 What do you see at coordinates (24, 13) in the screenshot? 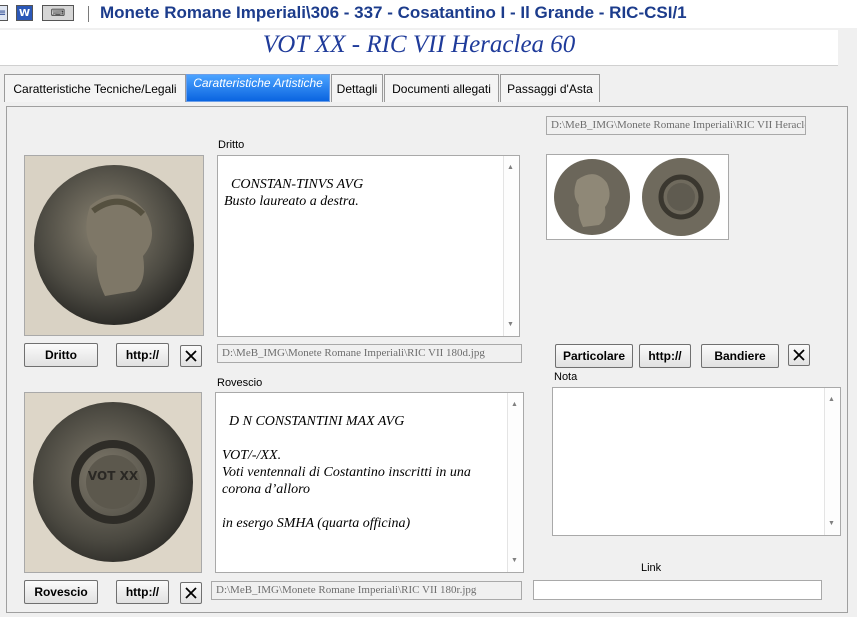
I see `word-icon: W` at bounding box center [24, 13].